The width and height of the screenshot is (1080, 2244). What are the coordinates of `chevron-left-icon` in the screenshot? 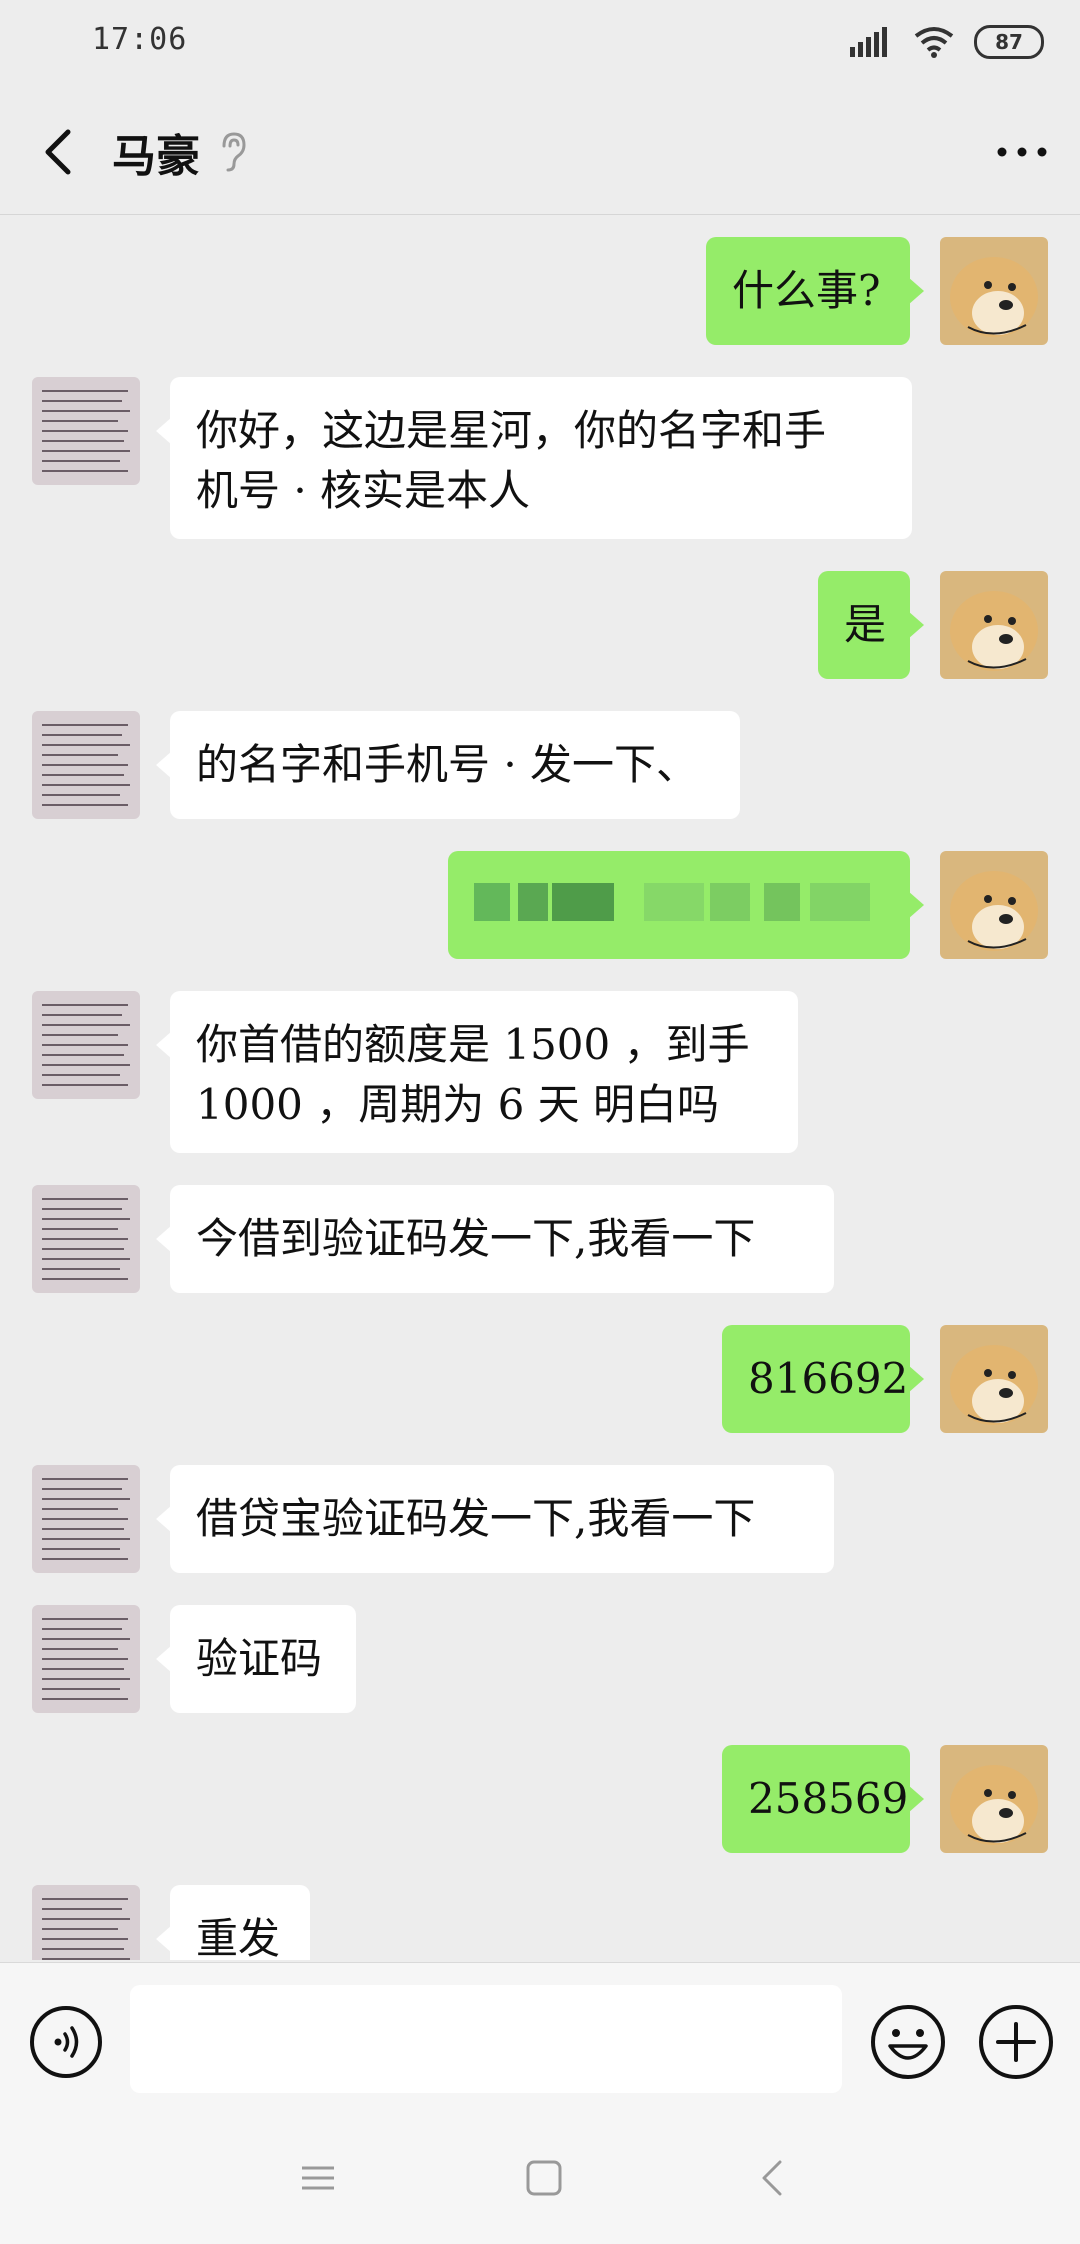 It's located at (58, 152).